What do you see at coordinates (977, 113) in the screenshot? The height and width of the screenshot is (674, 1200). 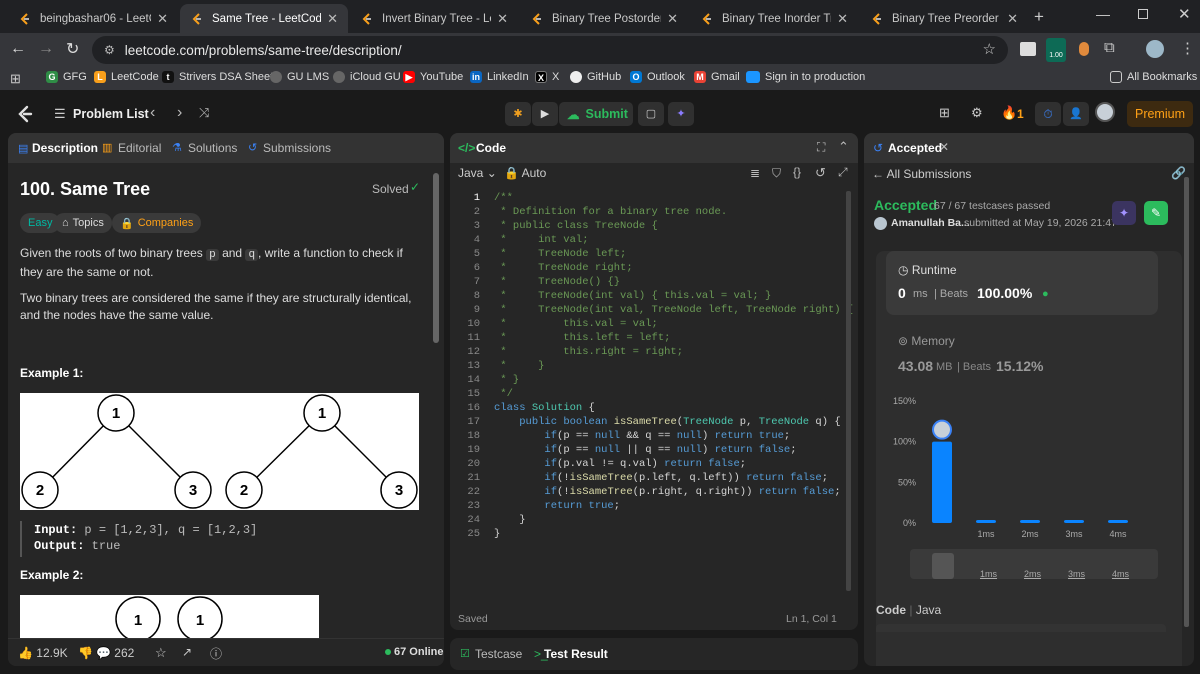 I see `settings-gear-icon: ⚙` at bounding box center [977, 113].